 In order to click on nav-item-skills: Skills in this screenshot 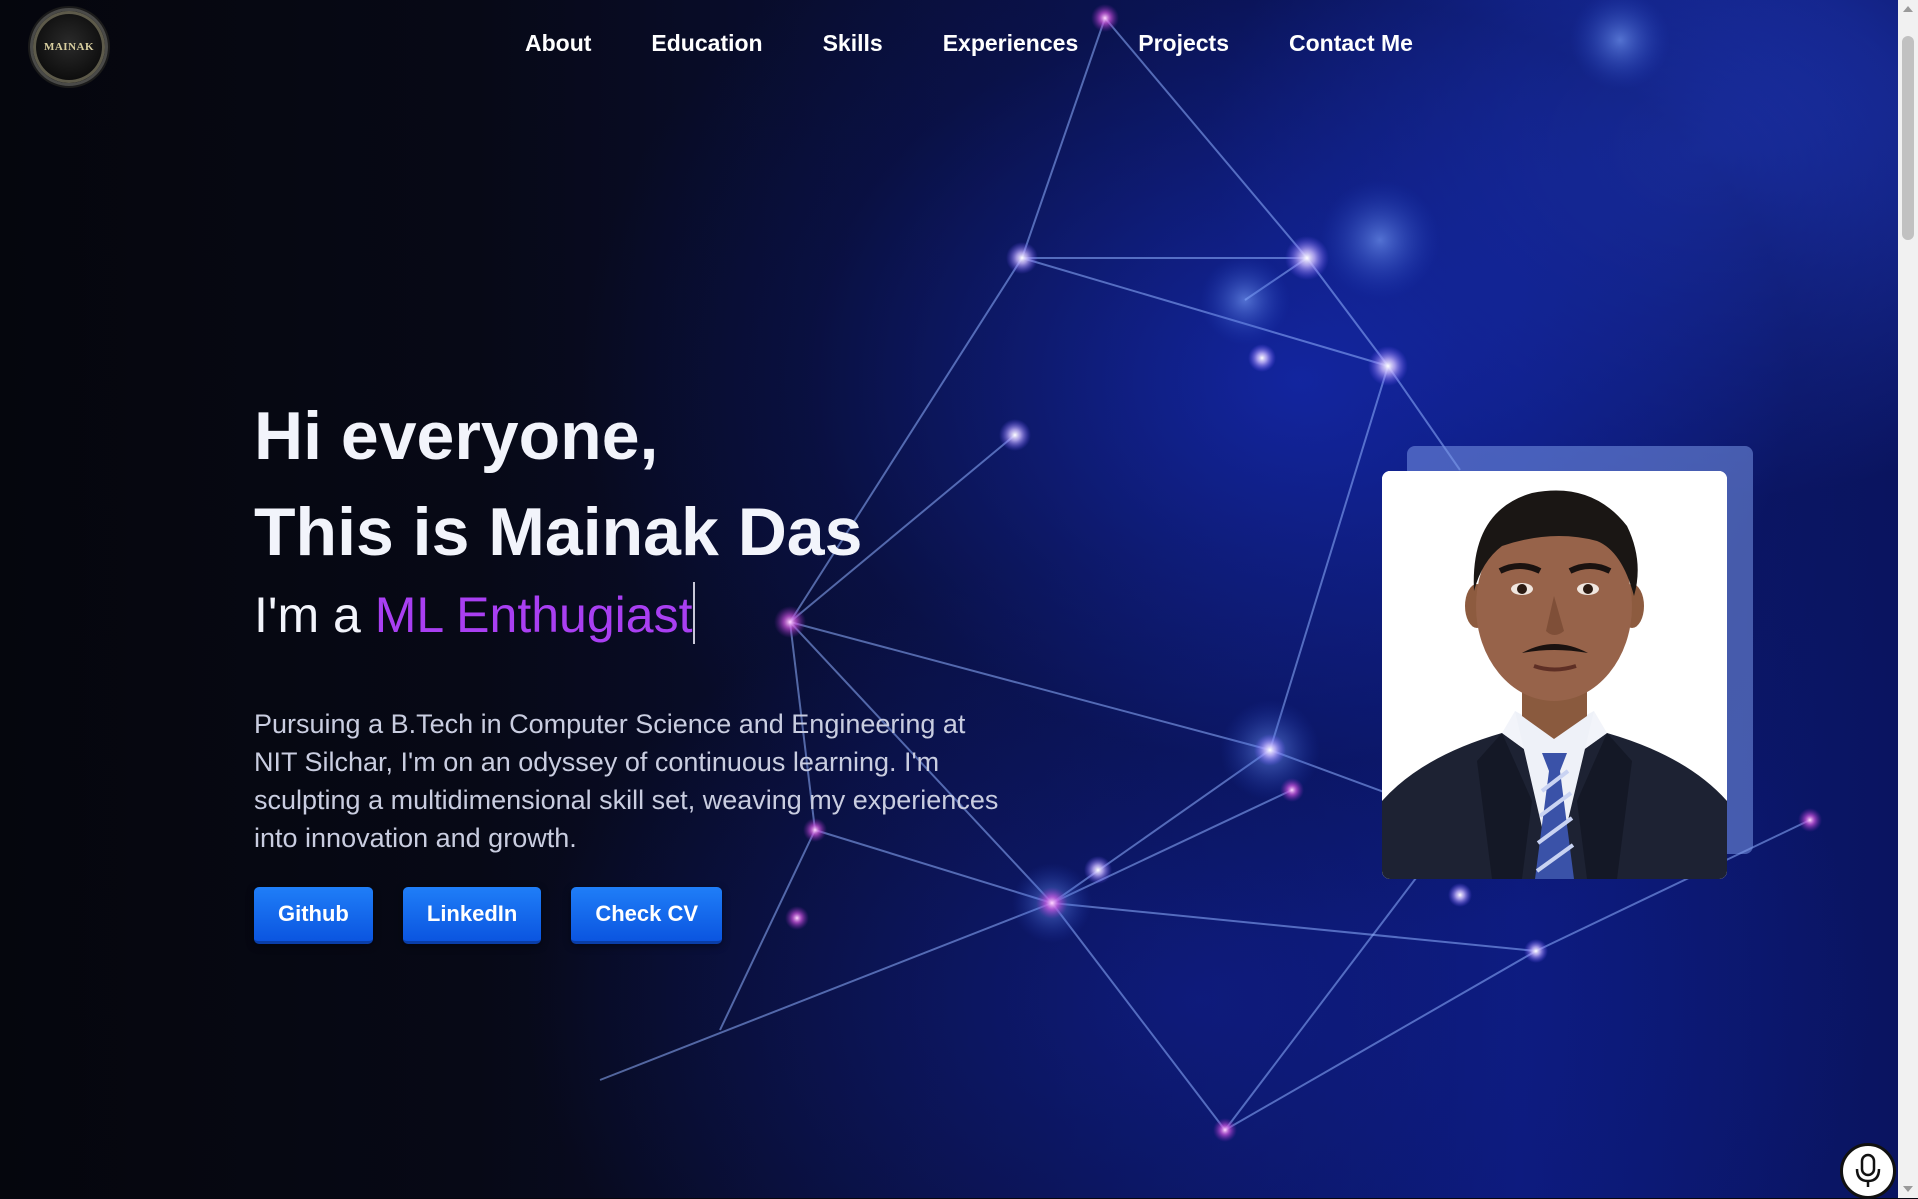, I will do `click(853, 43)`.